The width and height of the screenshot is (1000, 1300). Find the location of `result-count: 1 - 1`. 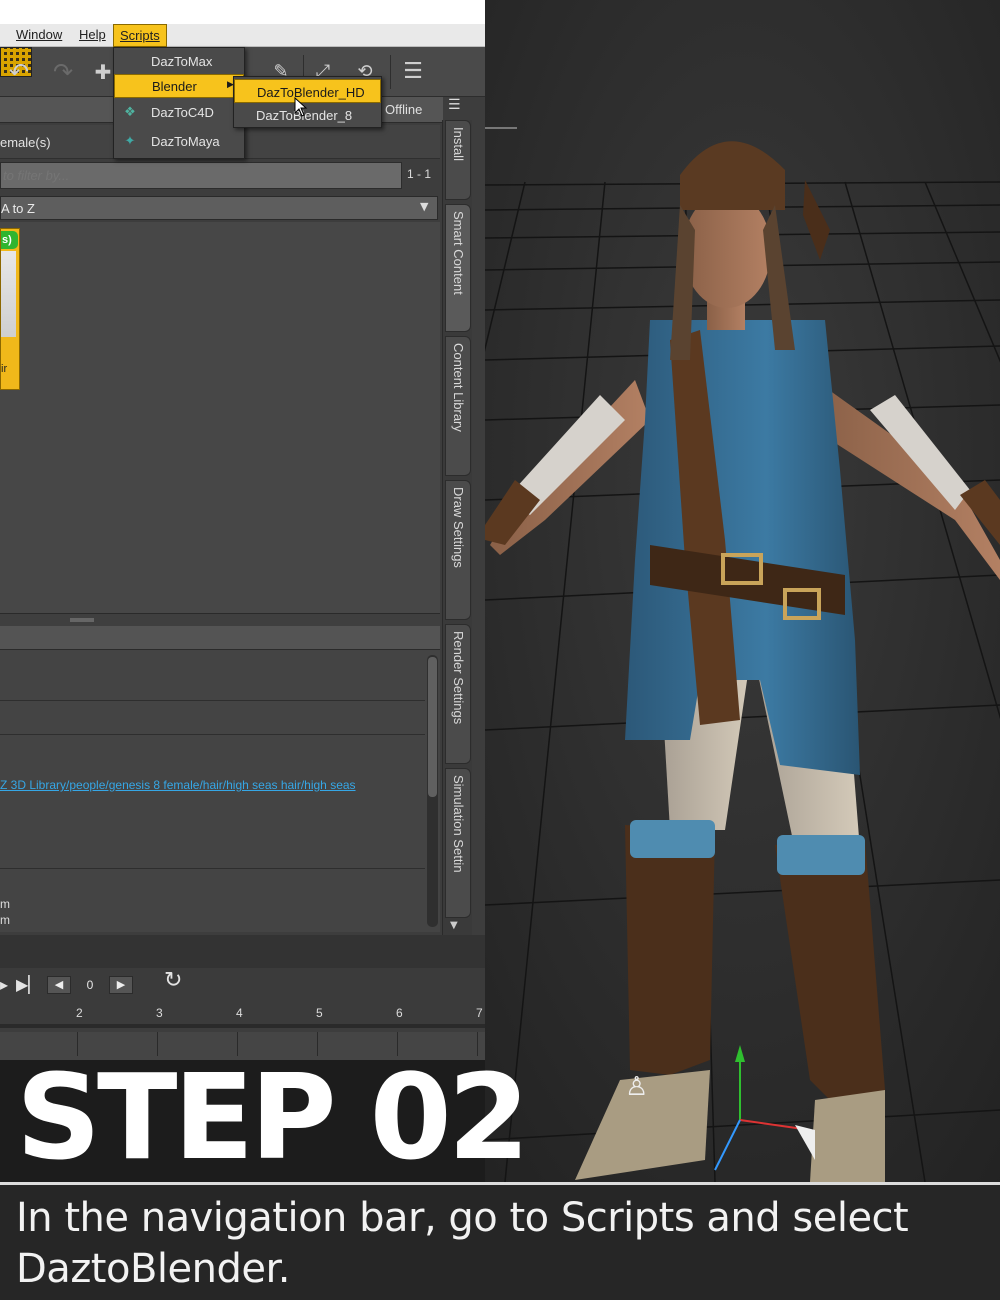

result-count: 1 - 1 is located at coordinates (419, 174).